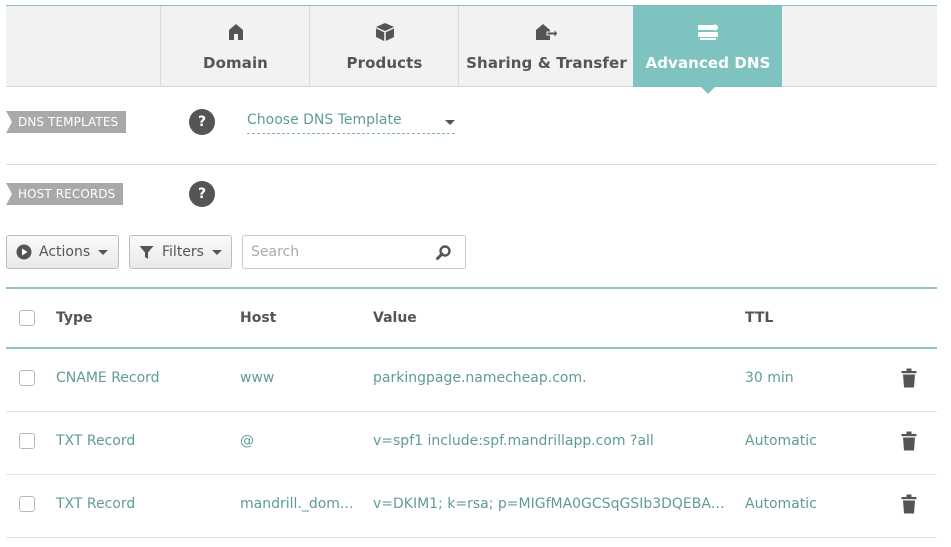 This screenshot has height=547, width=951. I want to click on home-icon, so click(236, 32).